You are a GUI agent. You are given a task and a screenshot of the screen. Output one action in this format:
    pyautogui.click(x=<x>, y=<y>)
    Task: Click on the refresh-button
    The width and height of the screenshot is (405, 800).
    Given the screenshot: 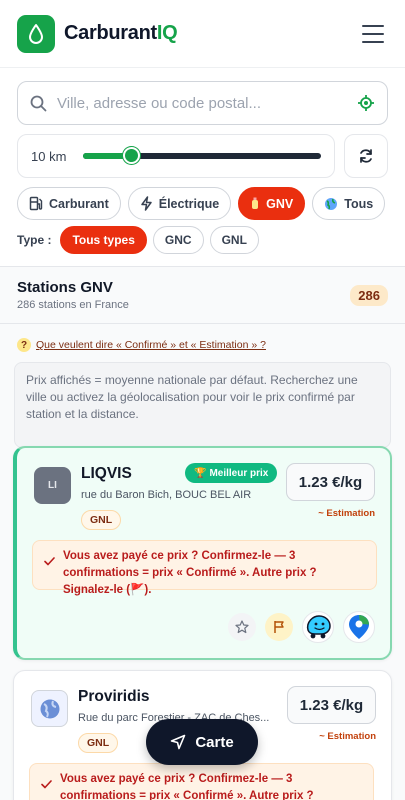 What is the action you would take?
    pyautogui.click(x=366, y=156)
    